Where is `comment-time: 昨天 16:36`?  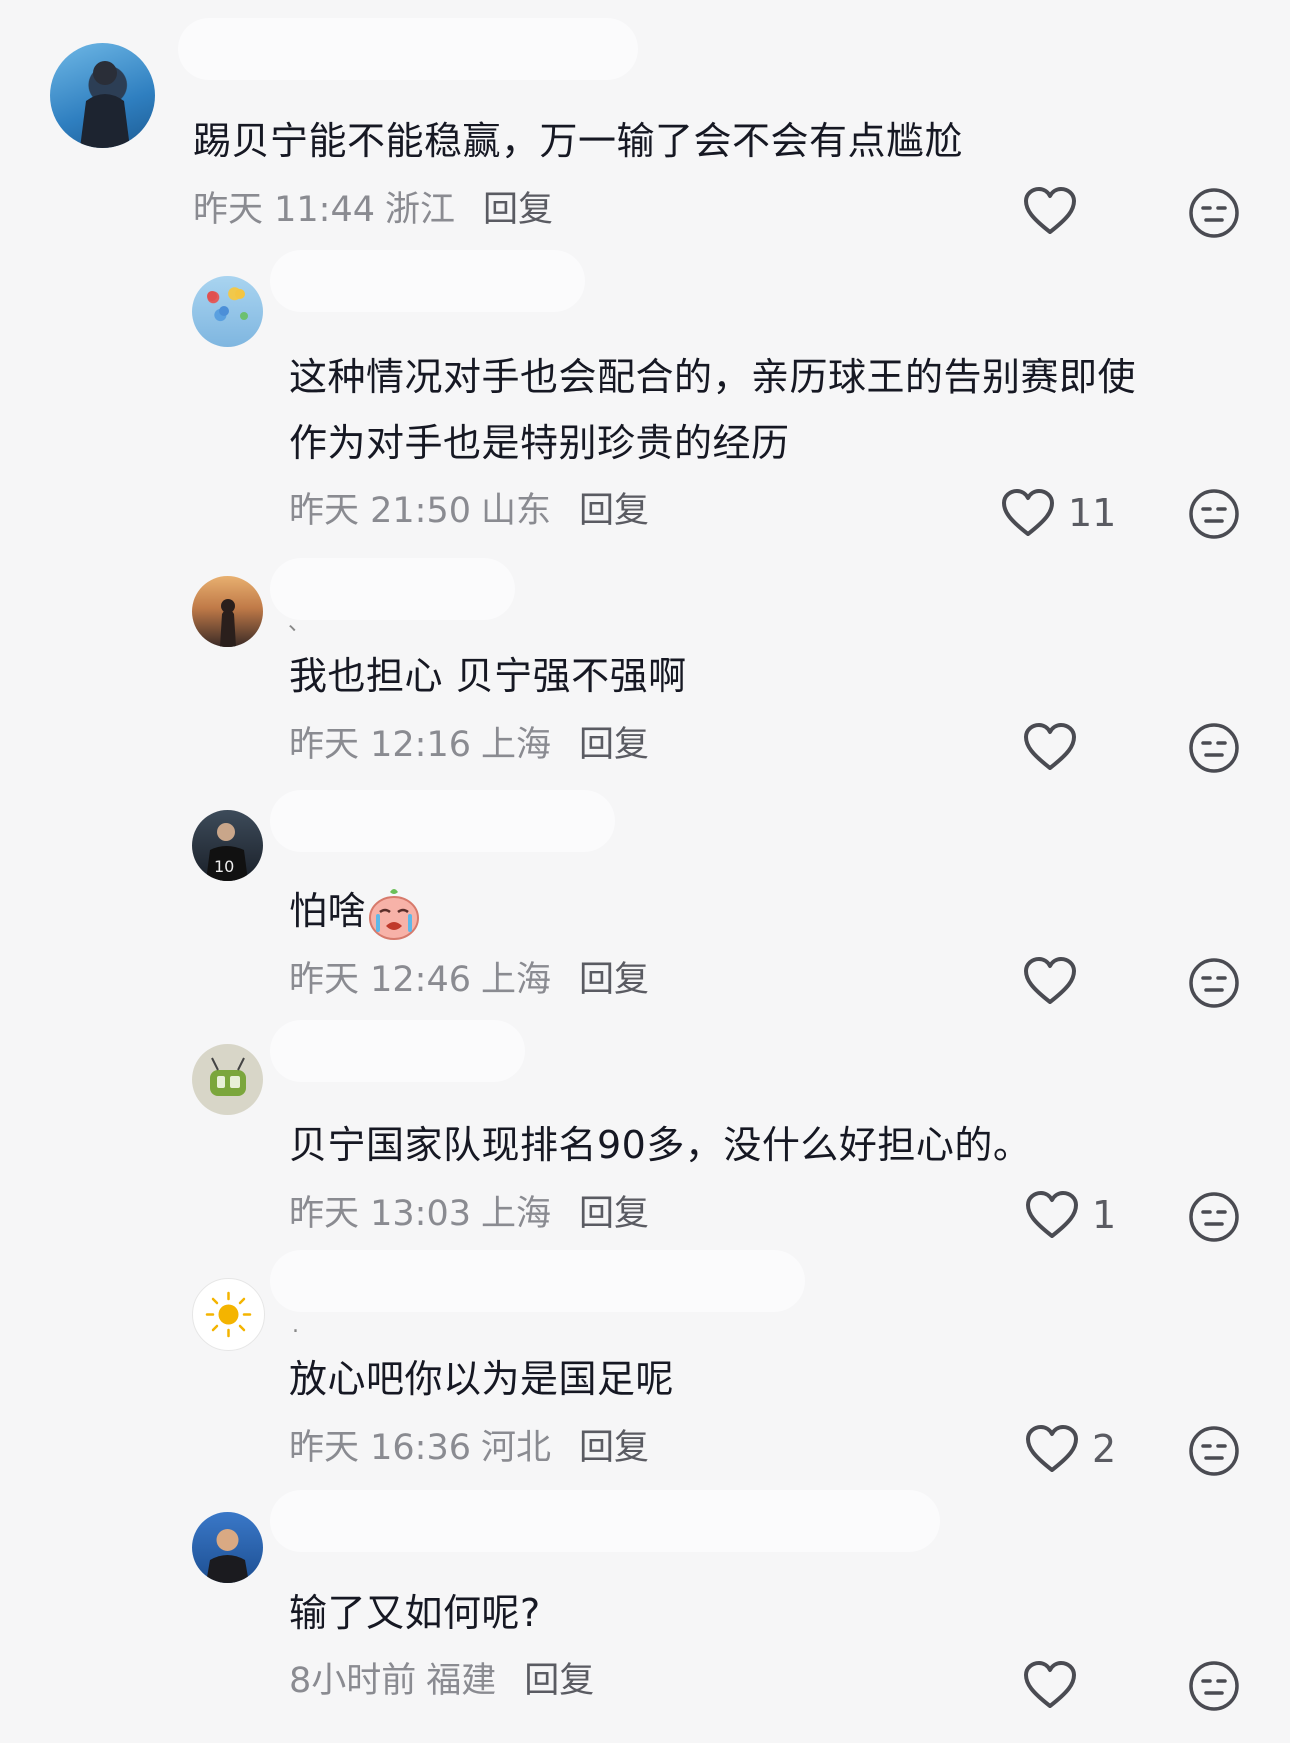 comment-time: 昨天 16:36 is located at coordinates (380, 1448).